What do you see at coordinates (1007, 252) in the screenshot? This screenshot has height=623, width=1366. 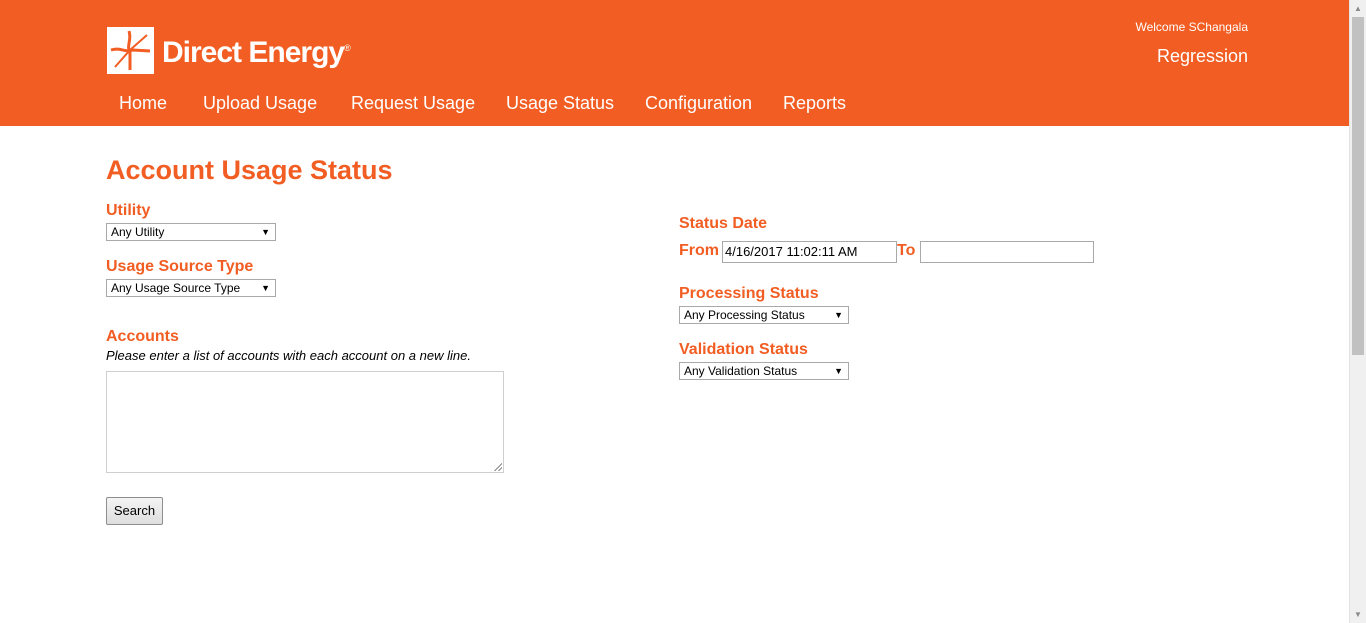 I see `to-date-input` at bounding box center [1007, 252].